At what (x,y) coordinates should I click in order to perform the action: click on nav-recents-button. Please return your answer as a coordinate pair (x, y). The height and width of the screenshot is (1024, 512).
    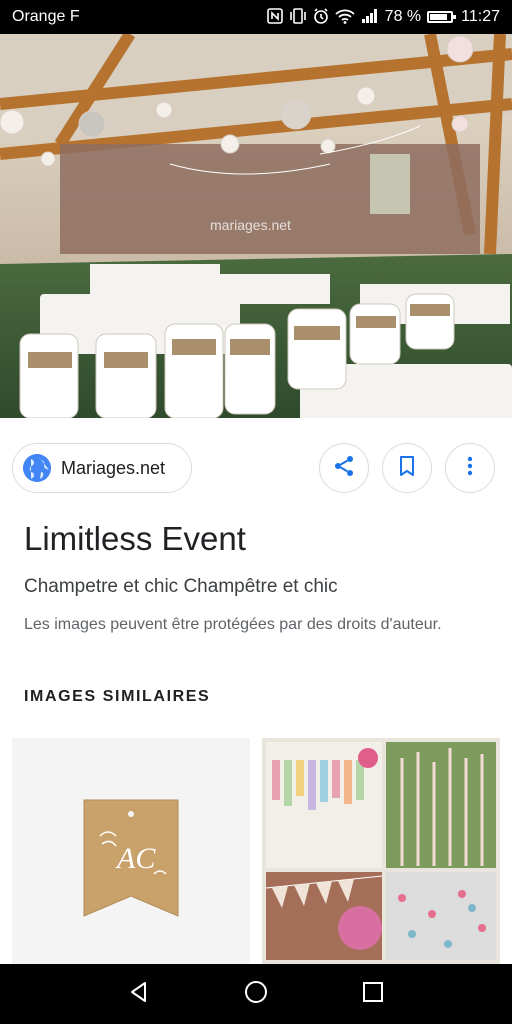
    Looking at the image, I should click on (373, 994).